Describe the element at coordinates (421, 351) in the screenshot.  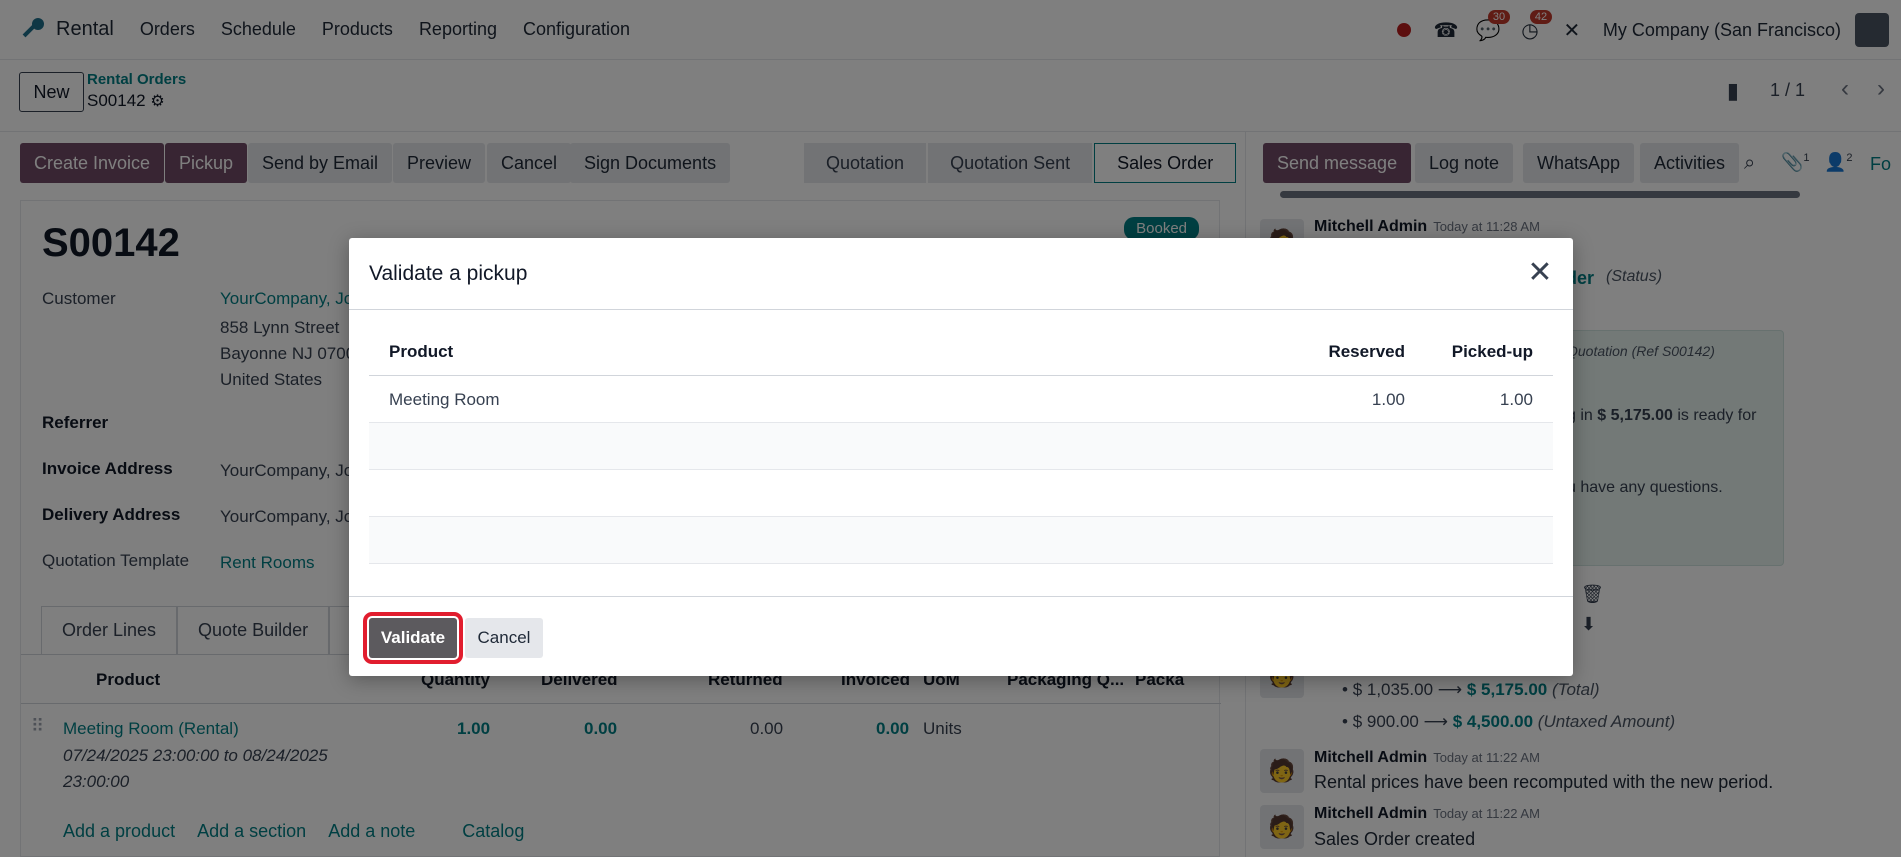
I see `col-product: Product` at that location.